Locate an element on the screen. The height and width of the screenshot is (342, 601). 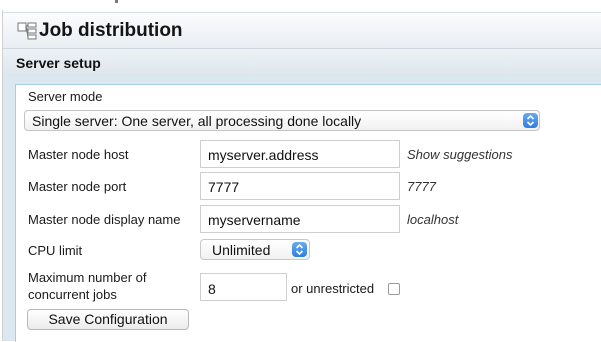
master-node-display-name-label: Master node display name is located at coordinates (104, 219).